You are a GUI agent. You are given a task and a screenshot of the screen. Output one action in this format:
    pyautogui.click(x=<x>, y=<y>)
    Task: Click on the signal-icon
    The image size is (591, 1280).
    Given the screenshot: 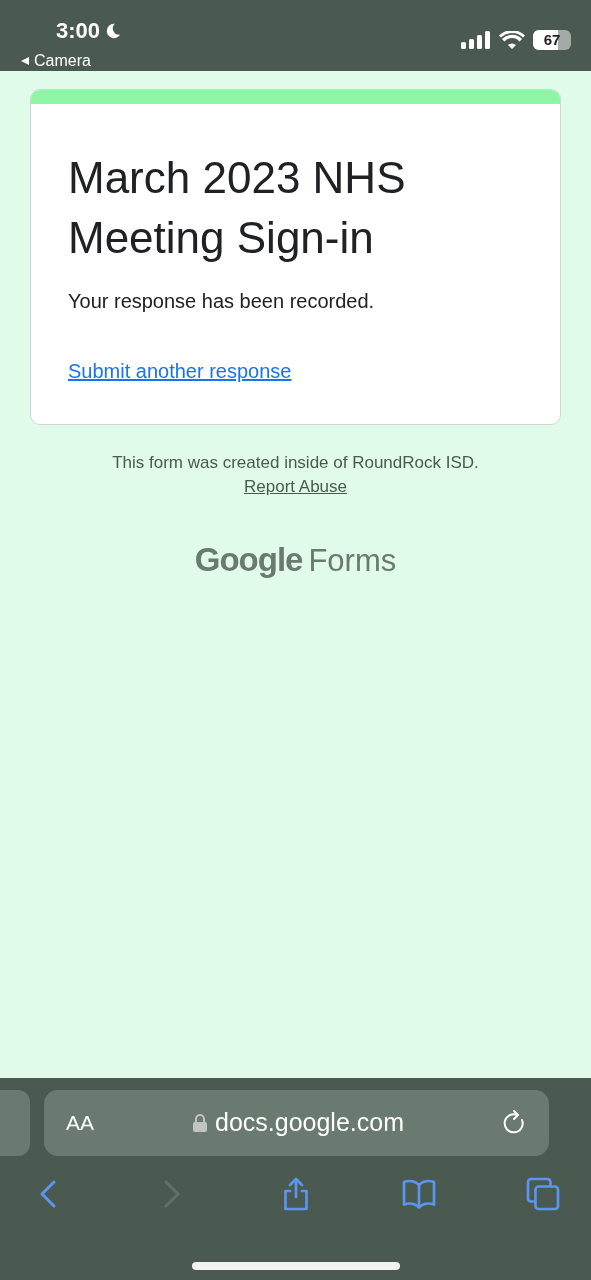 What is the action you would take?
    pyautogui.click(x=476, y=40)
    